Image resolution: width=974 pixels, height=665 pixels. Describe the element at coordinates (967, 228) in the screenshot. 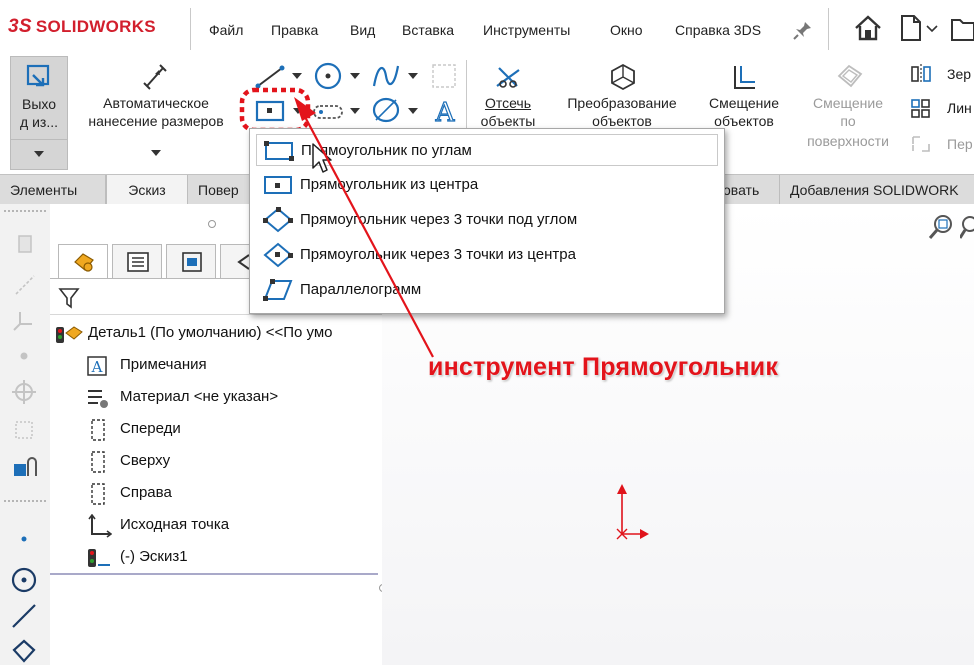

I see `zoom-area-icon` at that location.